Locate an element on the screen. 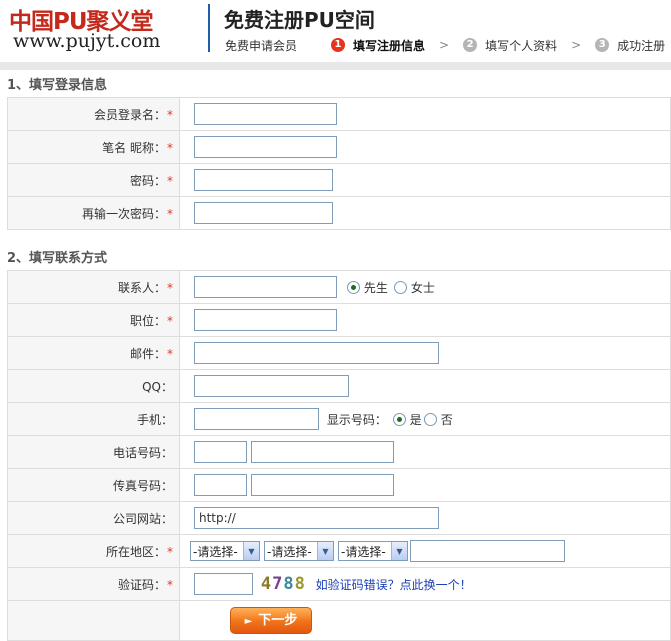 The image size is (671, 641). contact-input is located at coordinates (265, 287).